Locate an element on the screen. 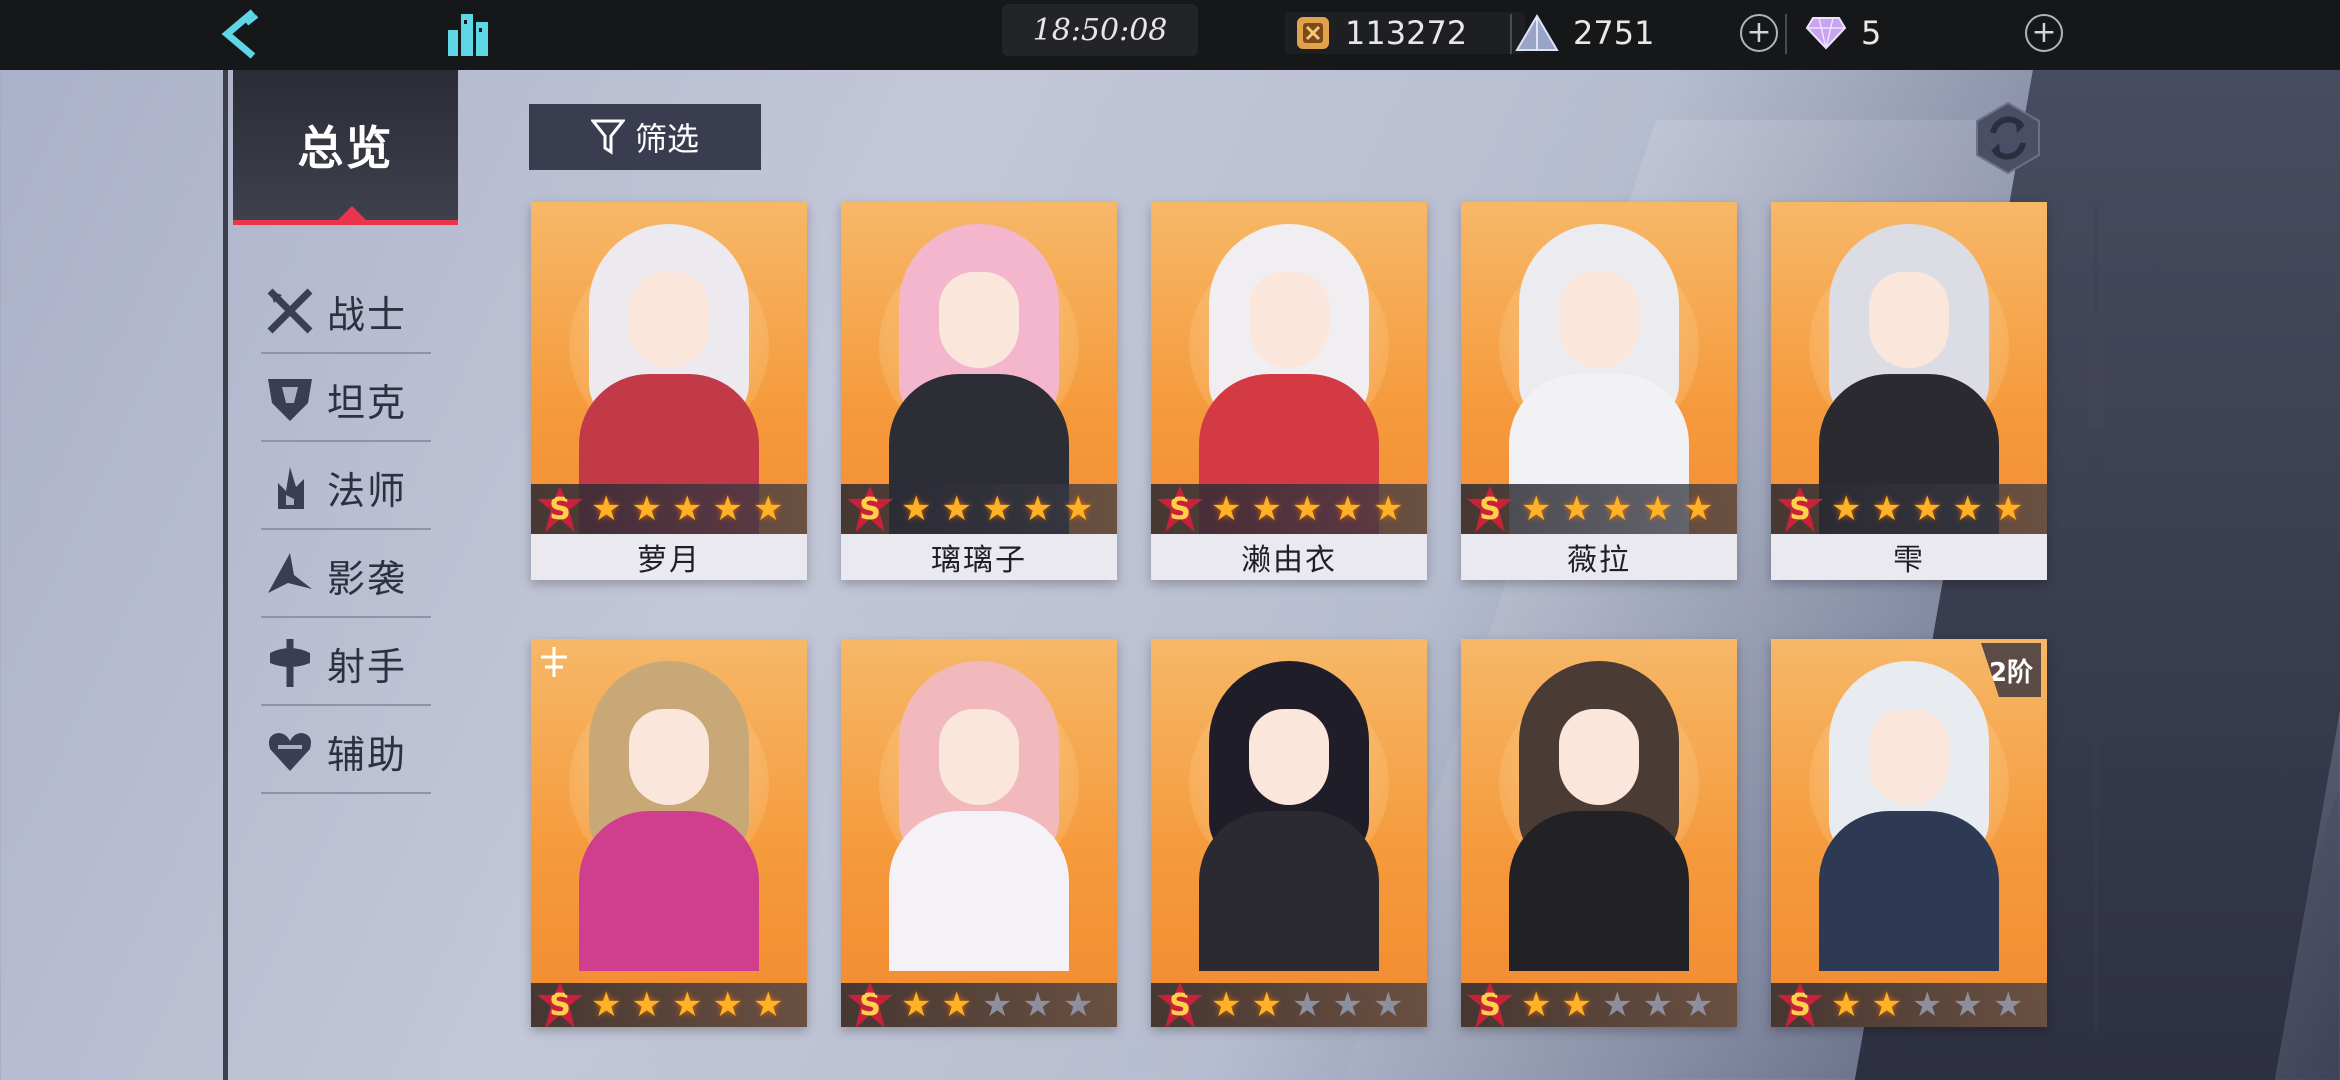  flame-staff-icon is located at coordinates (290, 487).